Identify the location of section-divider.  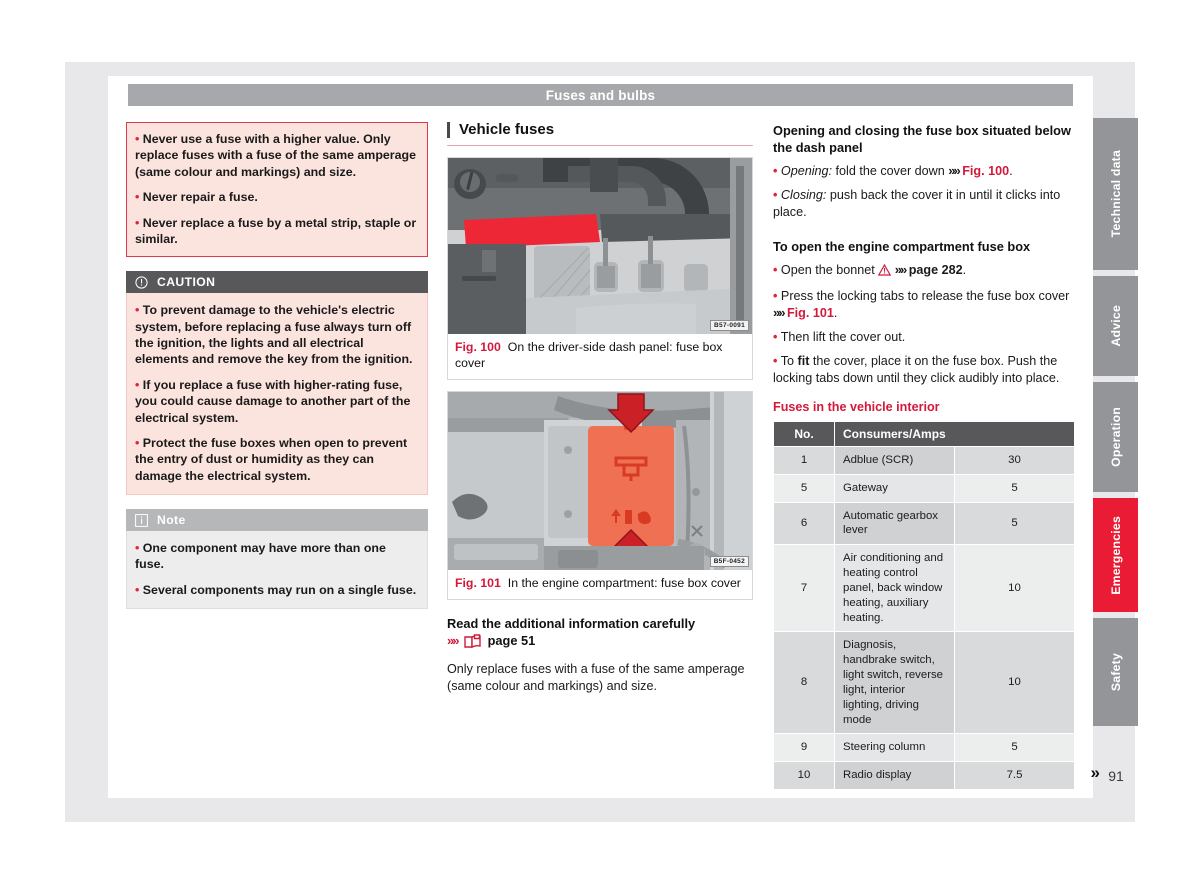
(600, 145).